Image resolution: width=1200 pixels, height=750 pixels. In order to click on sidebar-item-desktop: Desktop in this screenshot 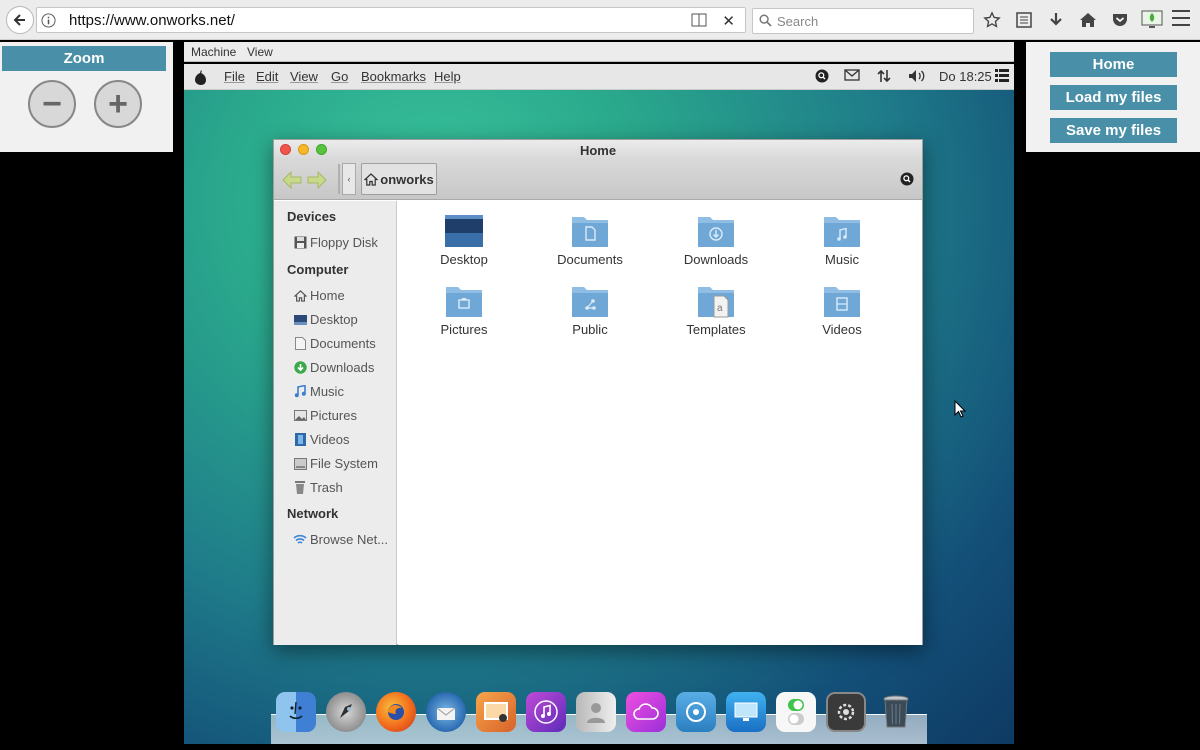, I will do `click(325, 319)`.